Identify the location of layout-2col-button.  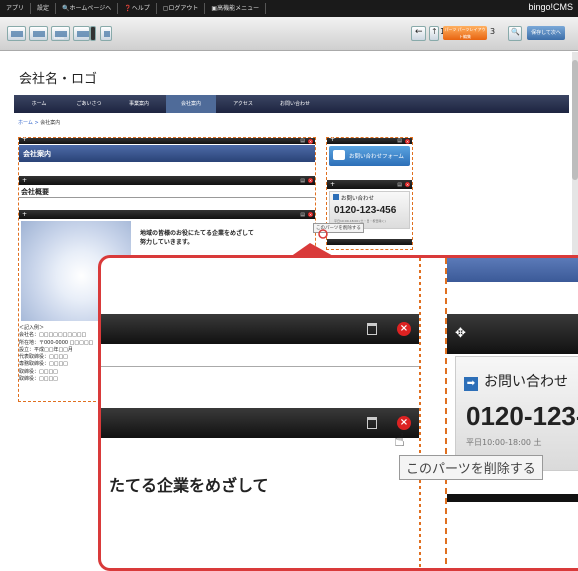
(38, 33).